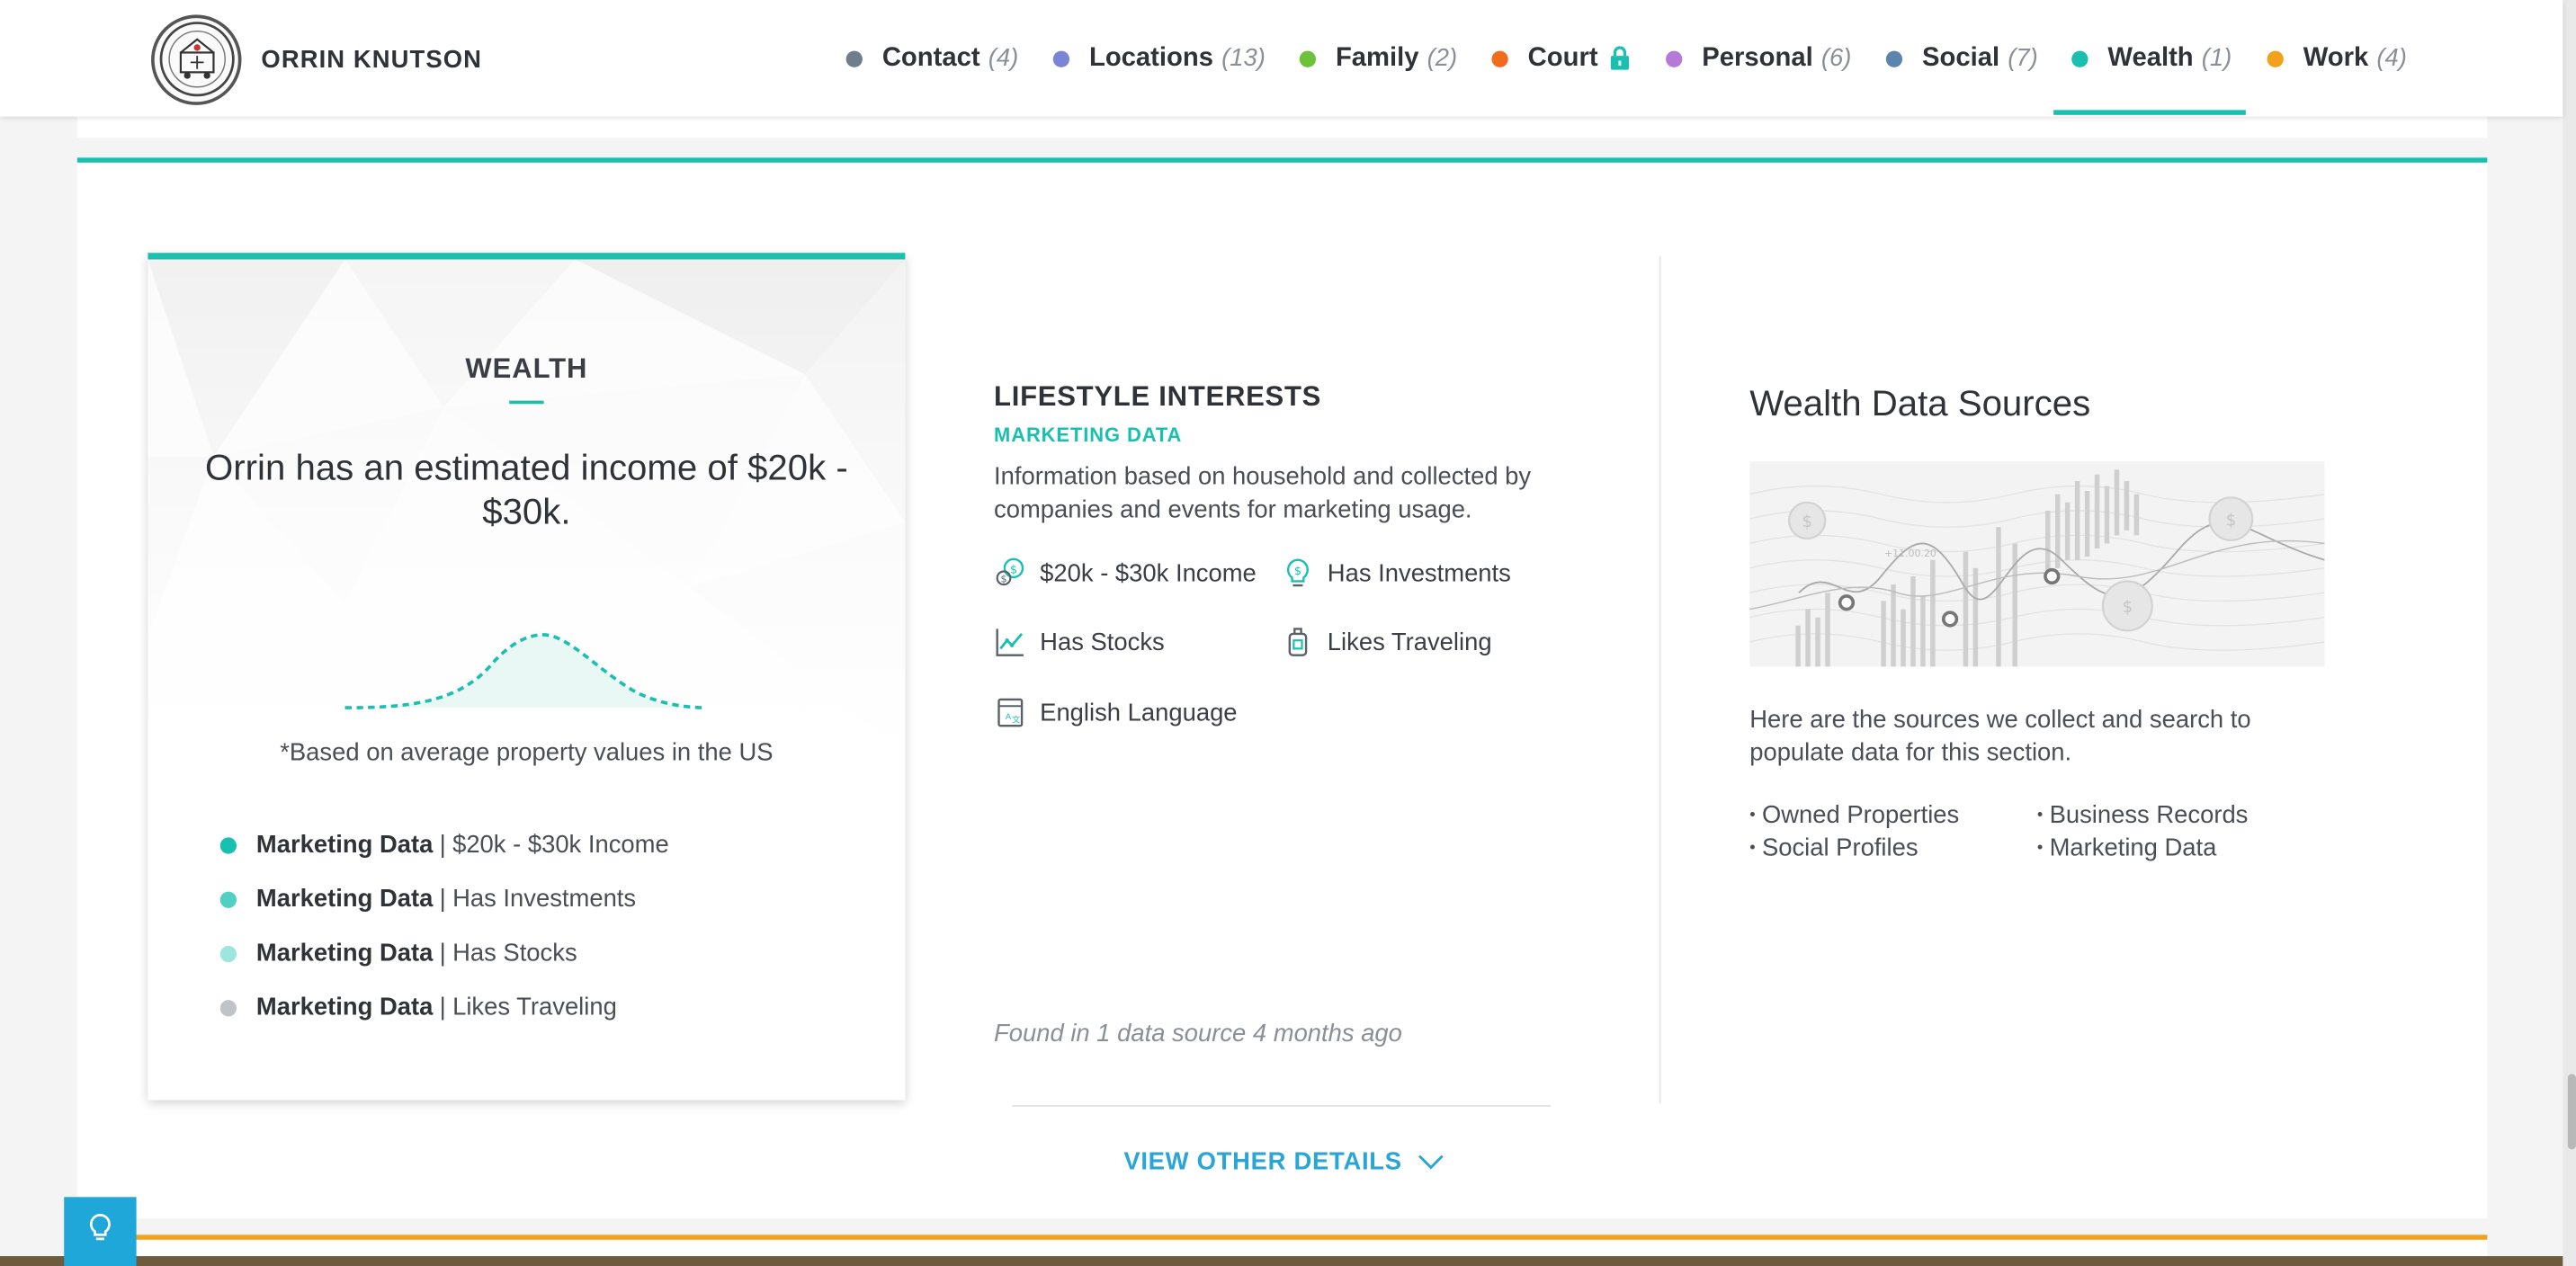 Image resolution: width=2576 pixels, height=1266 pixels. What do you see at coordinates (1282, 1106) in the screenshot?
I see `divider` at bounding box center [1282, 1106].